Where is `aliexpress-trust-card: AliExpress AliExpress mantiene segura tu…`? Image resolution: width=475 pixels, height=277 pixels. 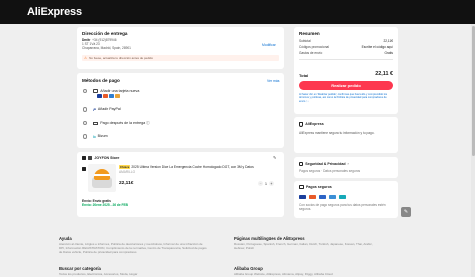
aliexpress-trust-card: AliExpress AliExpress mantiene segura tu… is located at coordinates (346, 135).